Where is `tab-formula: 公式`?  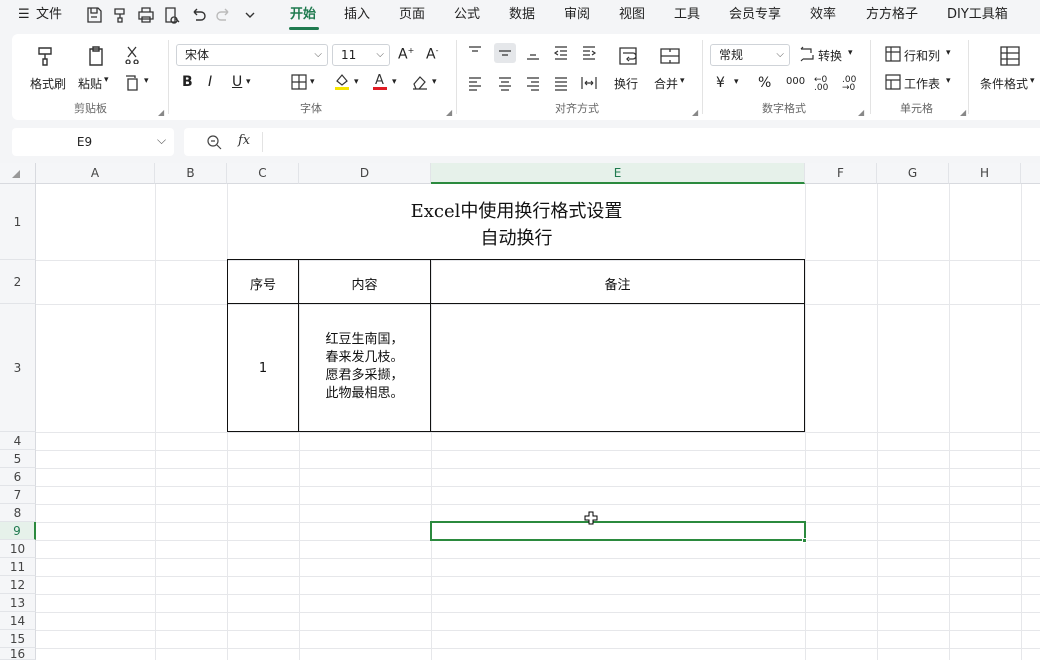 tab-formula: 公式 is located at coordinates (467, 15).